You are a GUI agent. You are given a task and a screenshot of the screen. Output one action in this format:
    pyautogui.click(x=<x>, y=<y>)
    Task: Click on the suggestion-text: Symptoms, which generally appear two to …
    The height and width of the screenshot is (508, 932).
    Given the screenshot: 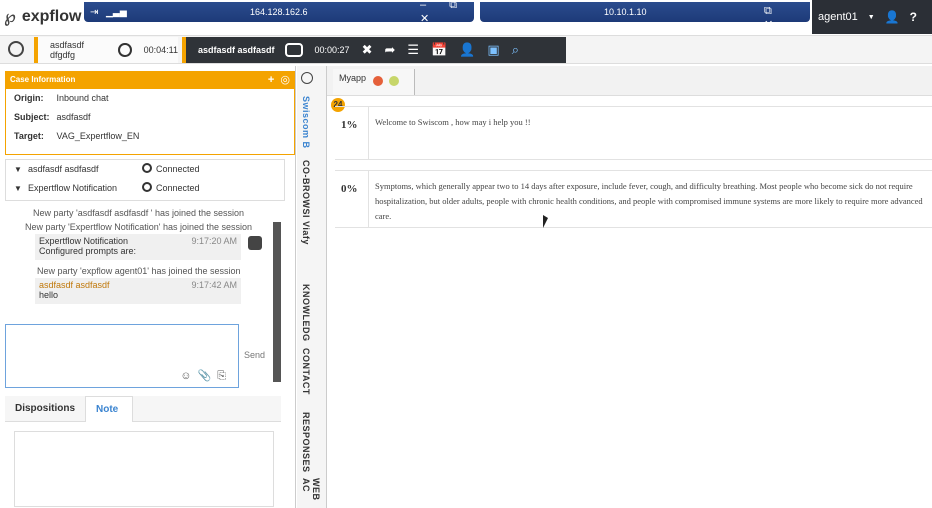 What is the action you would take?
    pyautogui.click(x=649, y=201)
    